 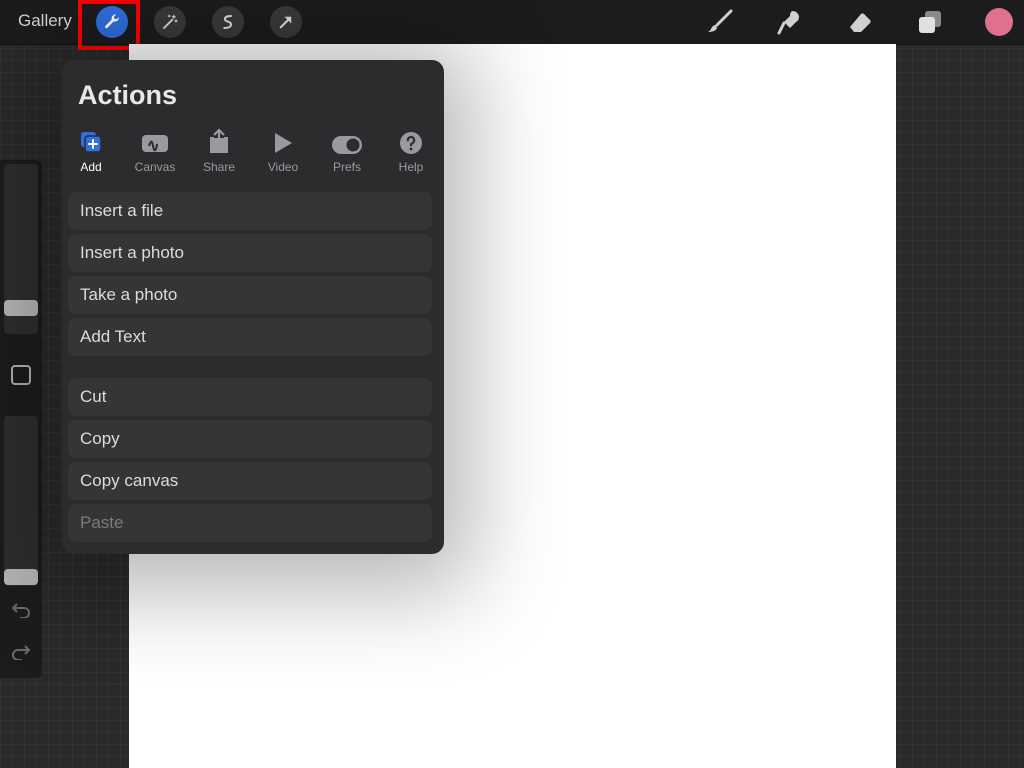 I want to click on smudge-icon, so click(x=788, y=23).